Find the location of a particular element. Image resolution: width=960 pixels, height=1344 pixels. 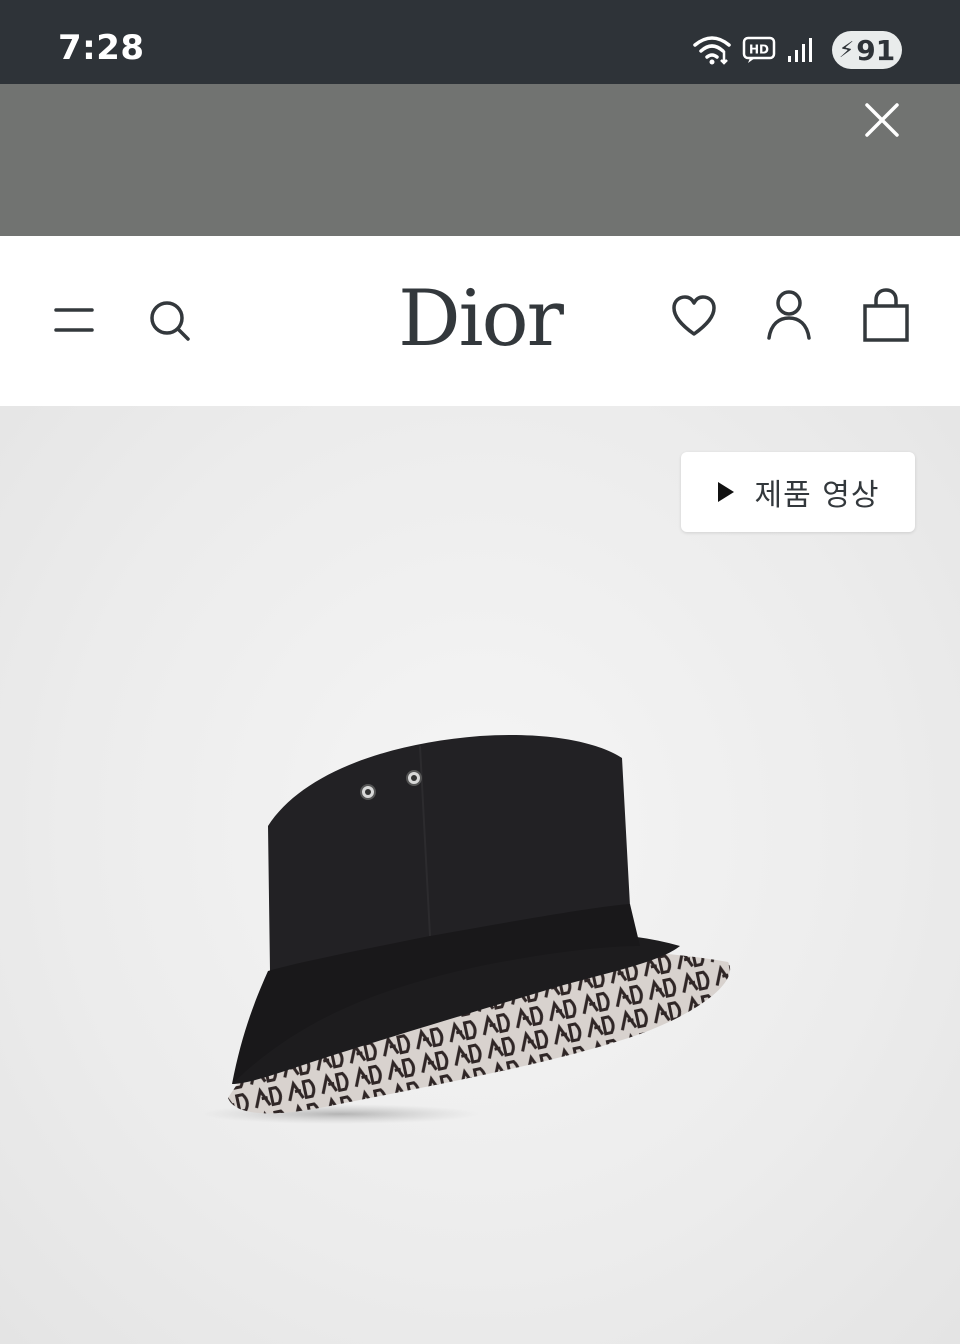

heart-icon is located at coordinates (694, 317).